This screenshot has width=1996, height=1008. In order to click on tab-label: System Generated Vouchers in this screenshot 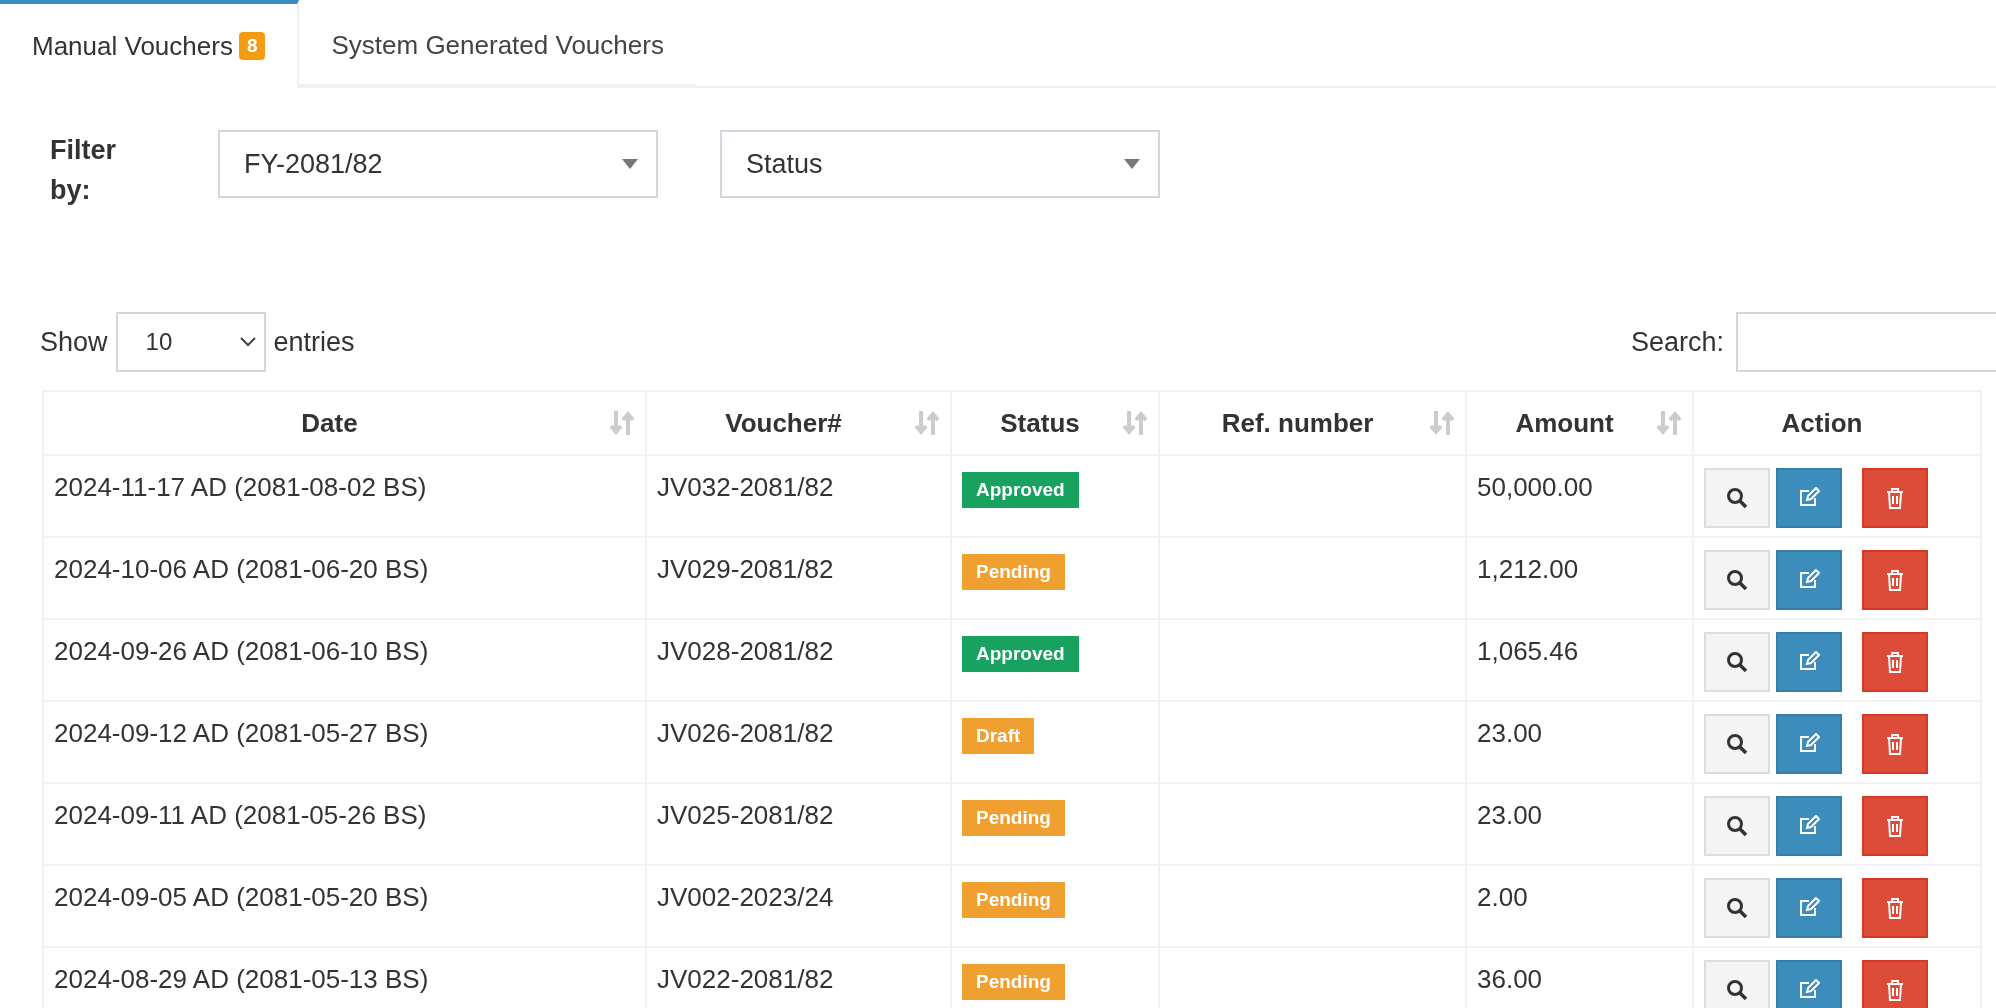, I will do `click(497, 45)`.